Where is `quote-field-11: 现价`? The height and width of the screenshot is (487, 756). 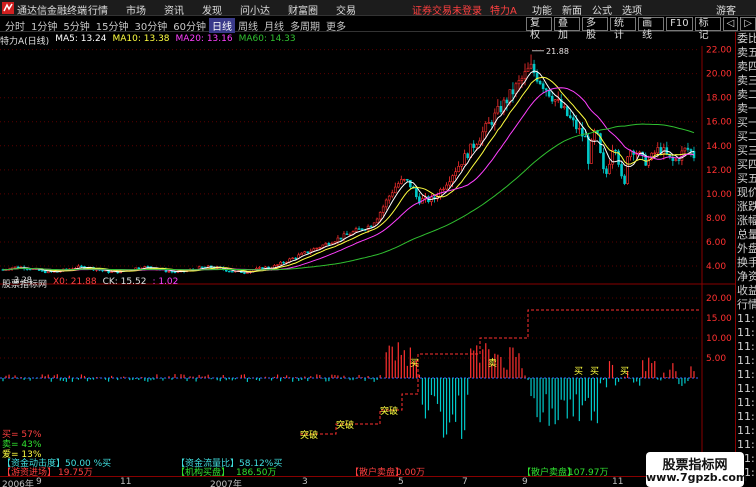
quote-field-11: 现价 is located at coordinates (746, 192).